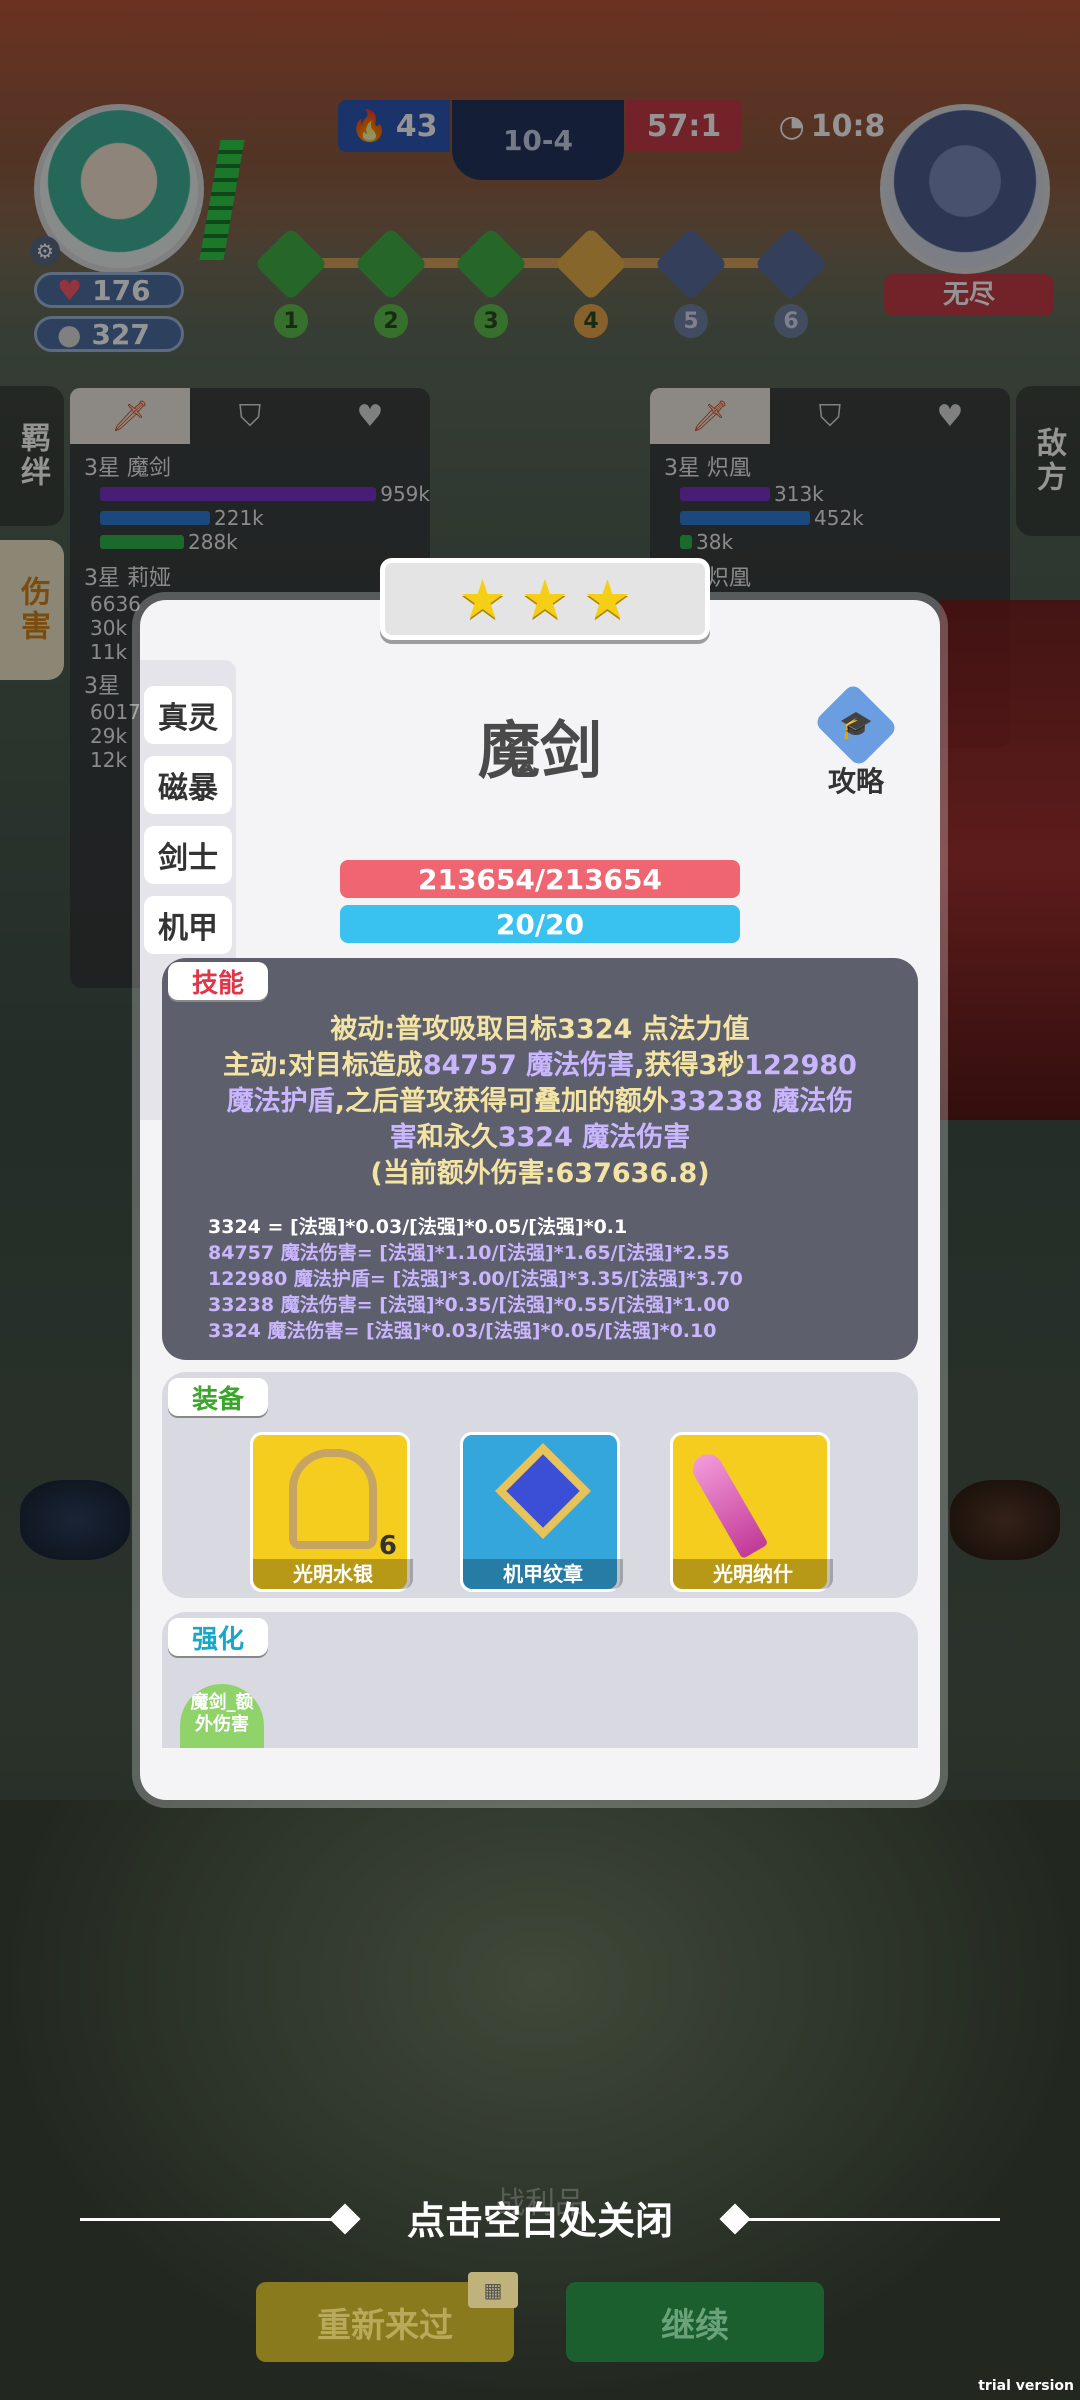 The height and width of the screenshot is (2400, 1080). What do you see at coordinates (493, 2290) in the screenshot?
I see `video-icon: ▦` at bounding box center [493, 2290].